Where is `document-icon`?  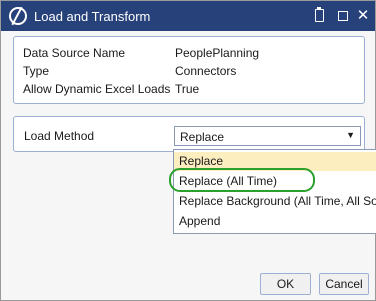
document-icon is located at coordinates (320, 16).